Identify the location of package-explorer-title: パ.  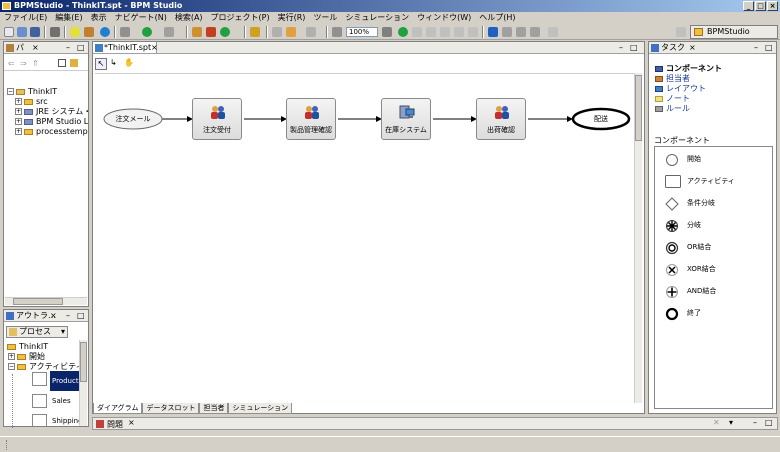
(20, 47).